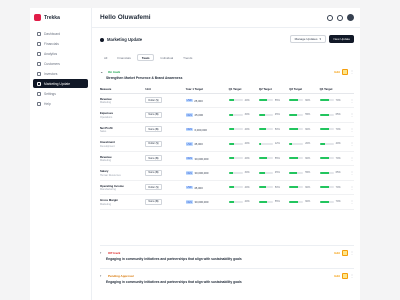  I want to click on measure-cell: Gross Margin Marketing, so click(123, 202).